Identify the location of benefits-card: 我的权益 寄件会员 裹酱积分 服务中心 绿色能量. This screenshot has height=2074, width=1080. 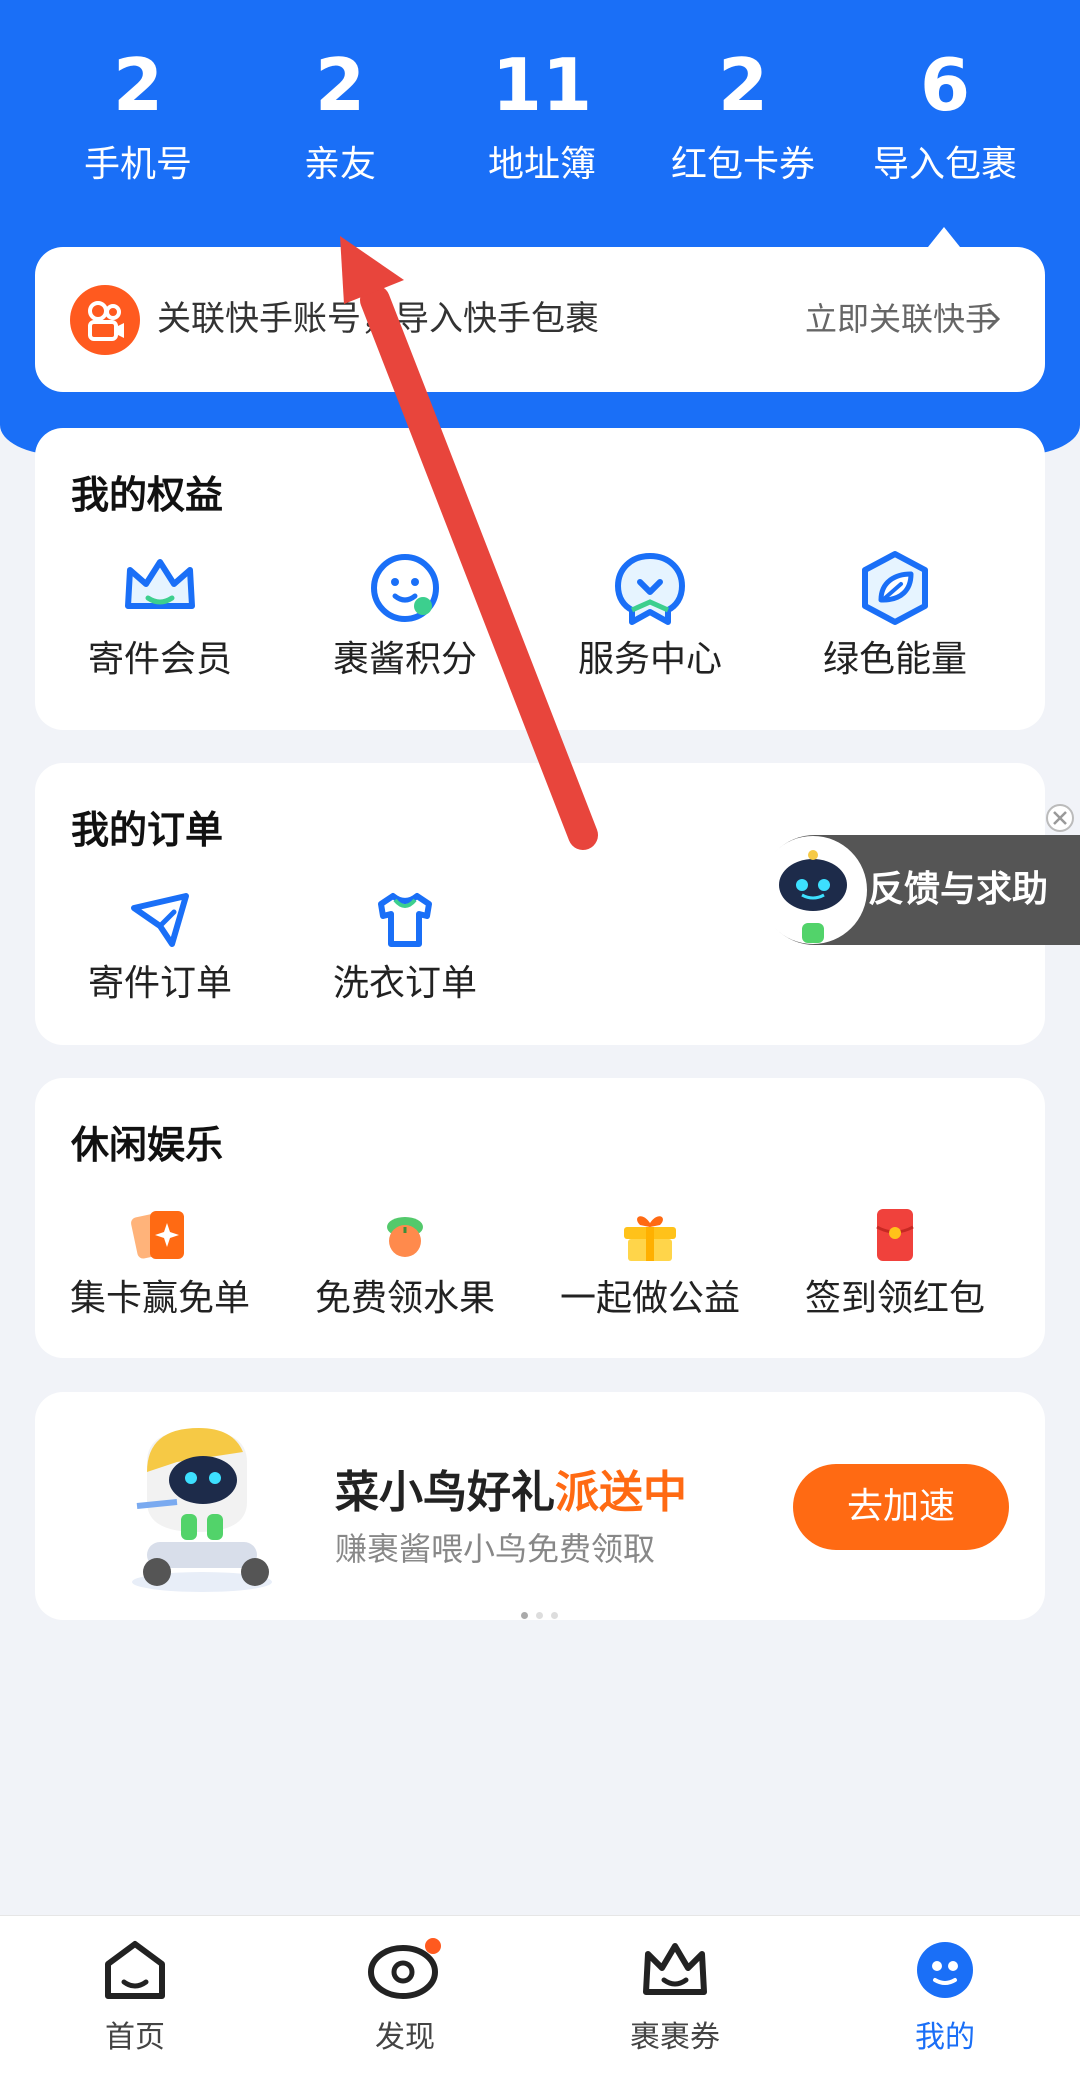
(540, 579).